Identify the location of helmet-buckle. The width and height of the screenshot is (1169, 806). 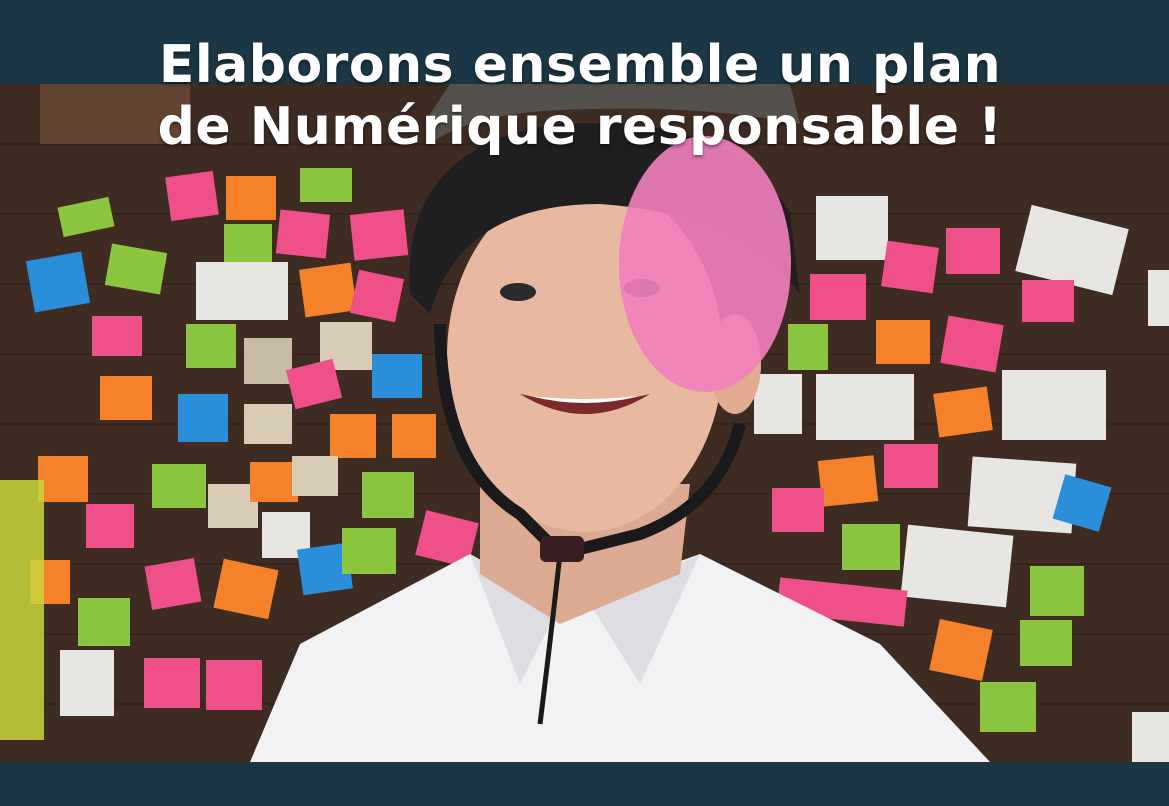
(562, 549).